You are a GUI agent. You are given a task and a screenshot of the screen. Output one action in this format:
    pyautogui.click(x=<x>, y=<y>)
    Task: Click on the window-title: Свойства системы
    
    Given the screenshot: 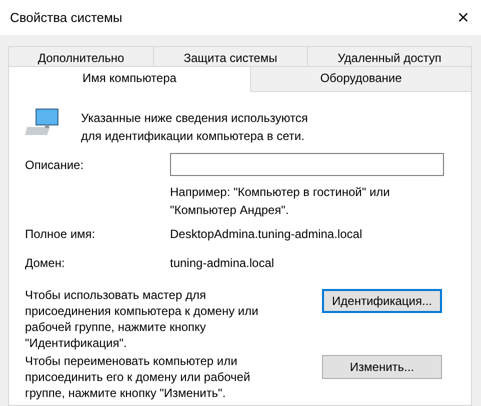 What is the action you would take?
    pyautogui.click(x=66, y=17)
    